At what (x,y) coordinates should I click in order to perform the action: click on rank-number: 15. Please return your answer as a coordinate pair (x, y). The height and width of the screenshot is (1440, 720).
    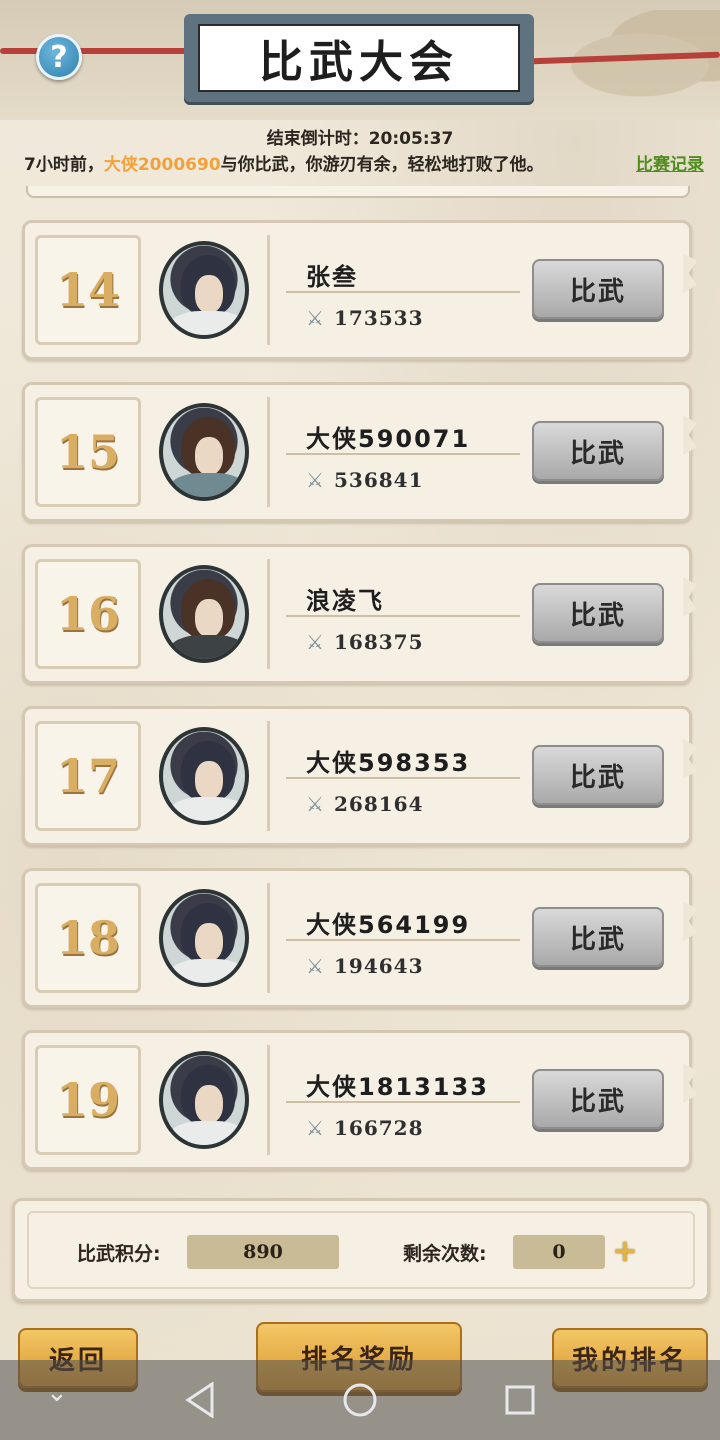
    Looking at the image, I should click on (87, 452).